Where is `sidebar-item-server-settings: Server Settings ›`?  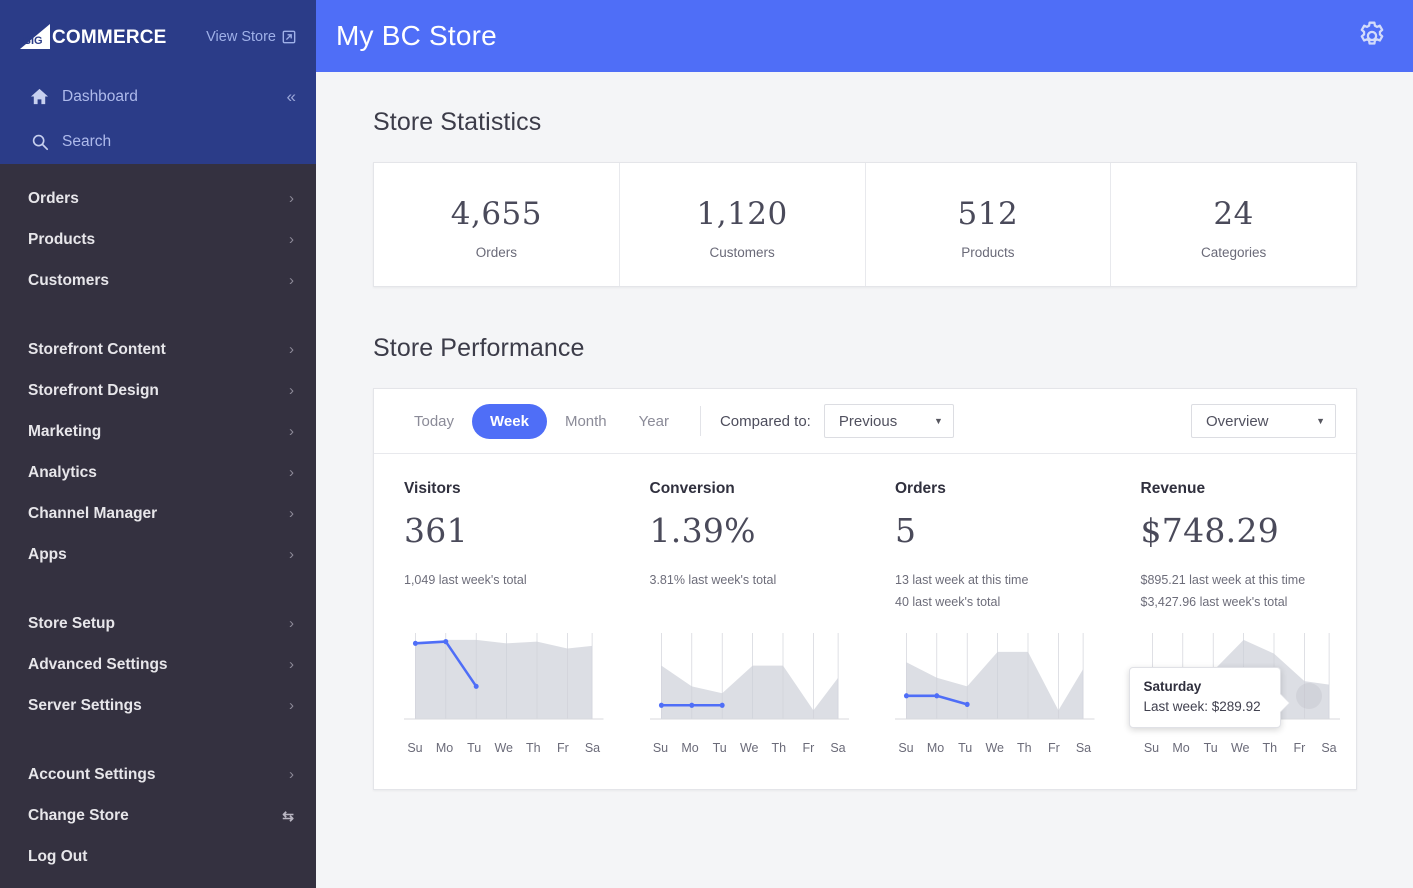
sidebar-item-server-settings: Server Settings › is located at coordinates (158, 705).